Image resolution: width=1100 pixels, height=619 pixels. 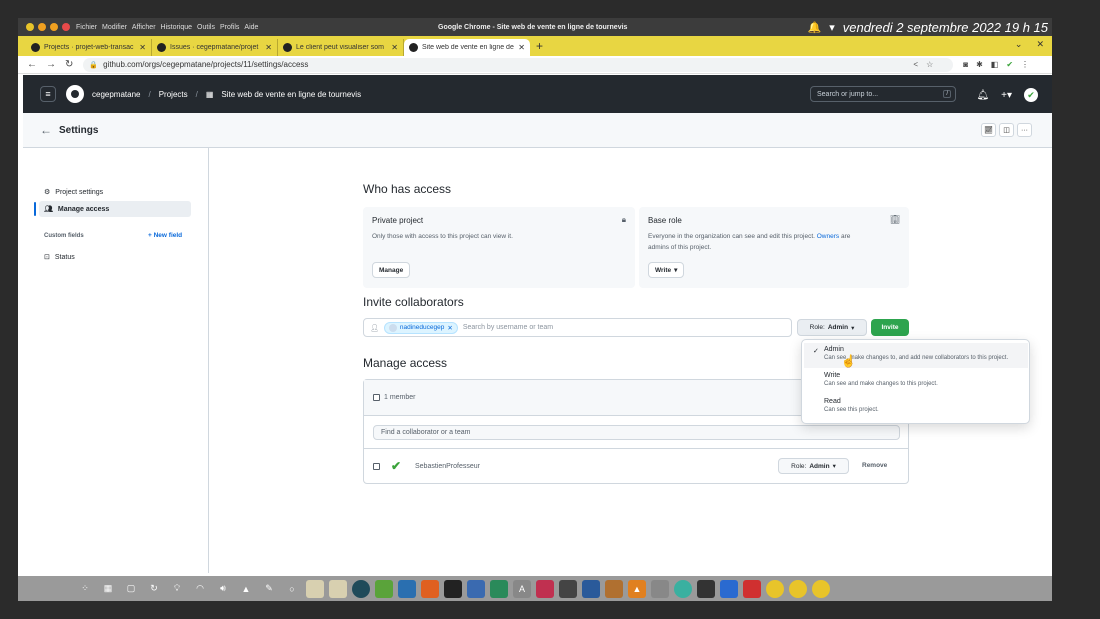 What do you see at coordinates (815, 27) in the screenshot?
I see `bell-icon: 🔔` at bounding box center [815, 27].